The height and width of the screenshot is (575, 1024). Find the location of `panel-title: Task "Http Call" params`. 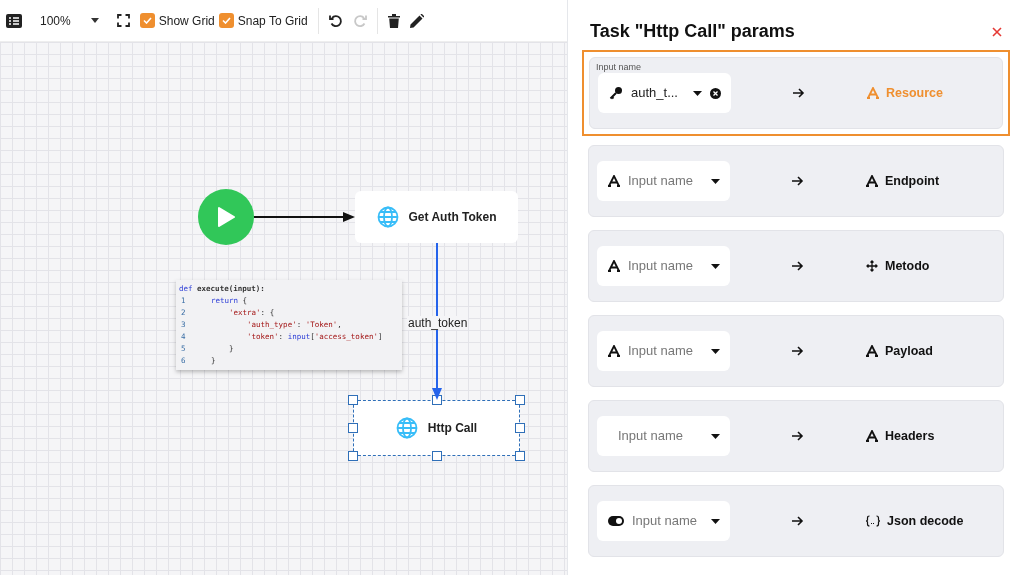

panel-title: Task "Http Call" params is located at coordinates (692, 31).